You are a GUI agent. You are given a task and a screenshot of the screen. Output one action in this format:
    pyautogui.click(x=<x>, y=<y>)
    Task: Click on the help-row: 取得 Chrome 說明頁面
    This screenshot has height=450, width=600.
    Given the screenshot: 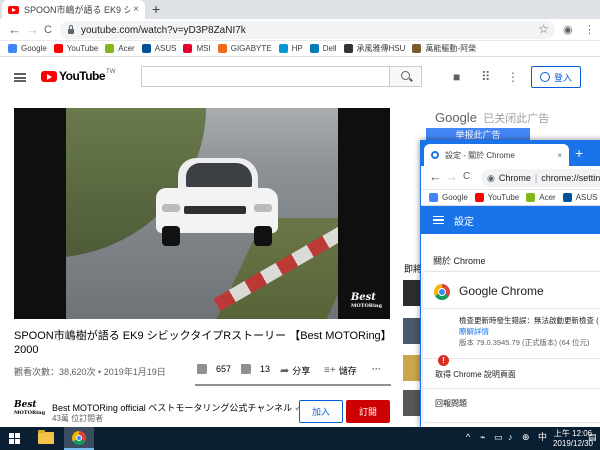 What is the action you would take?
    pyautogui.click(x=511, y=374)
    